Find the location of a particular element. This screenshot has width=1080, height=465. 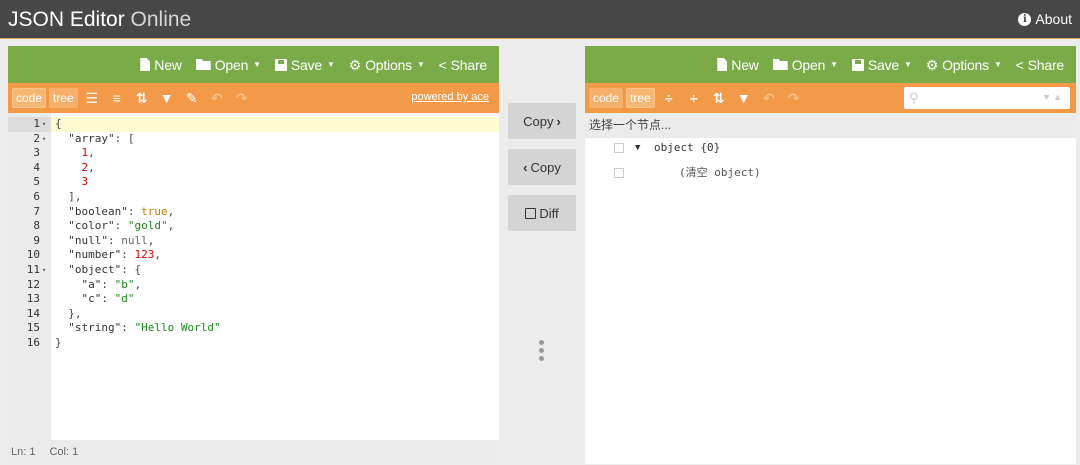

folder-icon is located at coordinates (780, 64).